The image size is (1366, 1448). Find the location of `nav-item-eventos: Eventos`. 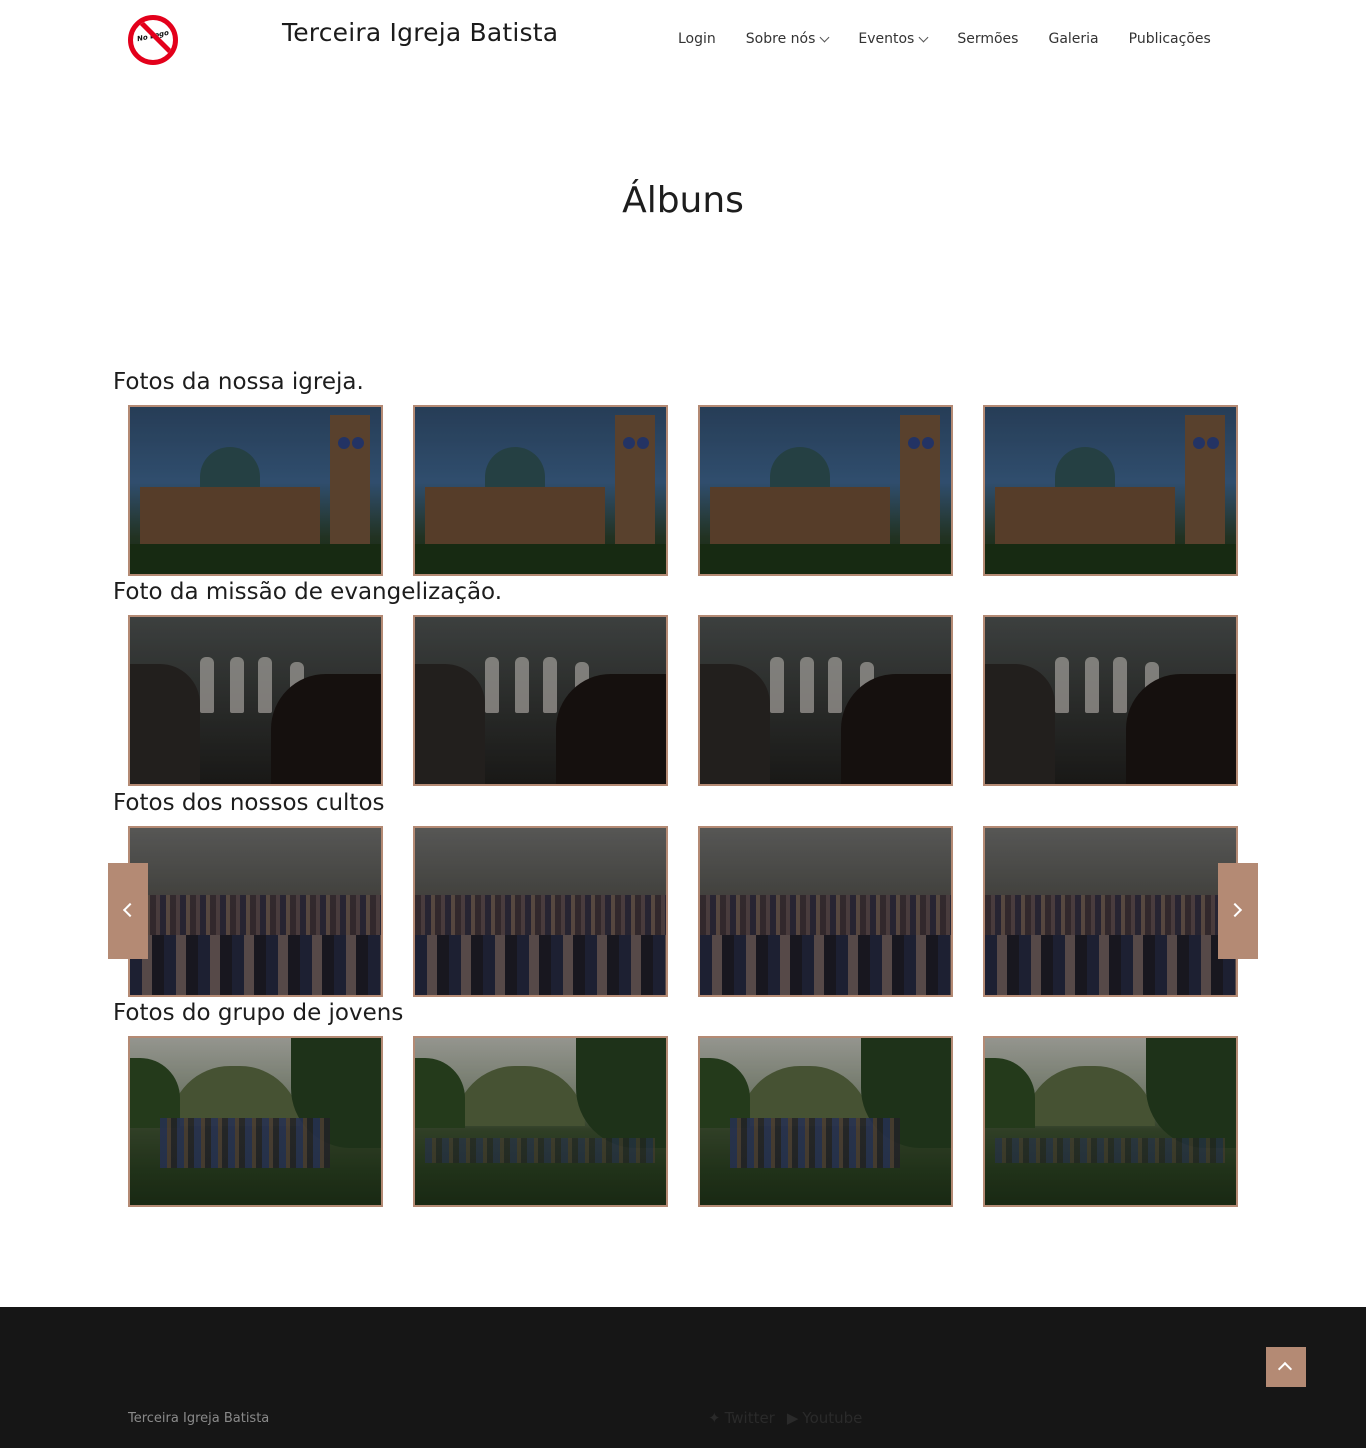

nav-item-eventos: Eventos is located at coordinates (893, 39).